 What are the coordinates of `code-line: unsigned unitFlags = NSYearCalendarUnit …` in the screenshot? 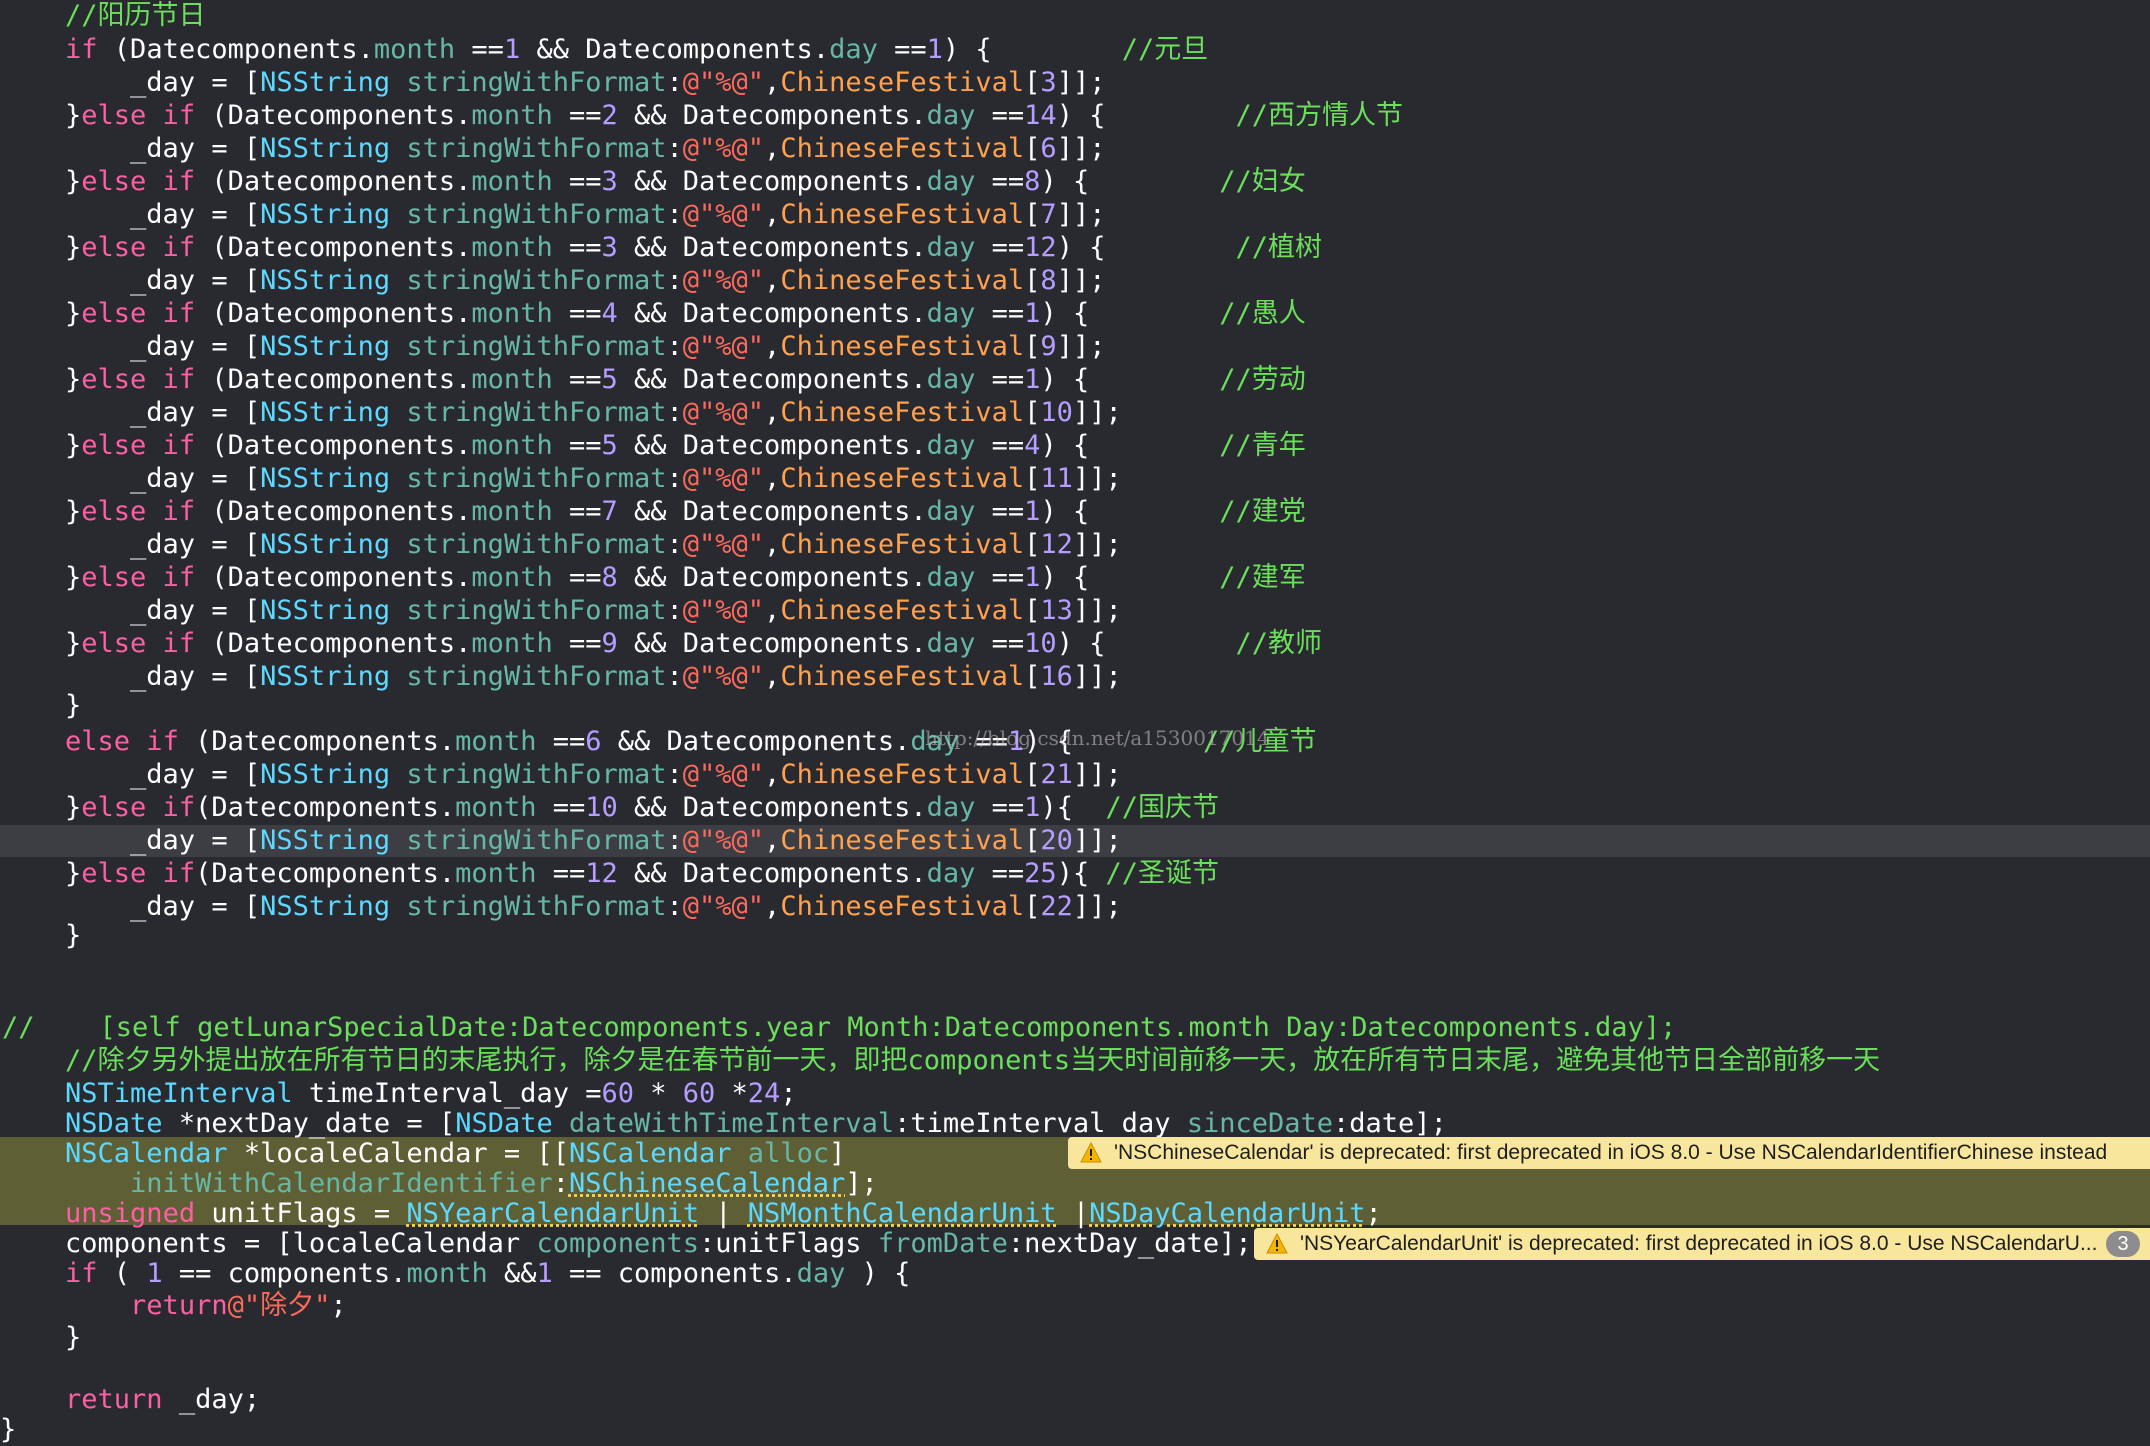 It's located at (1075, 1214).